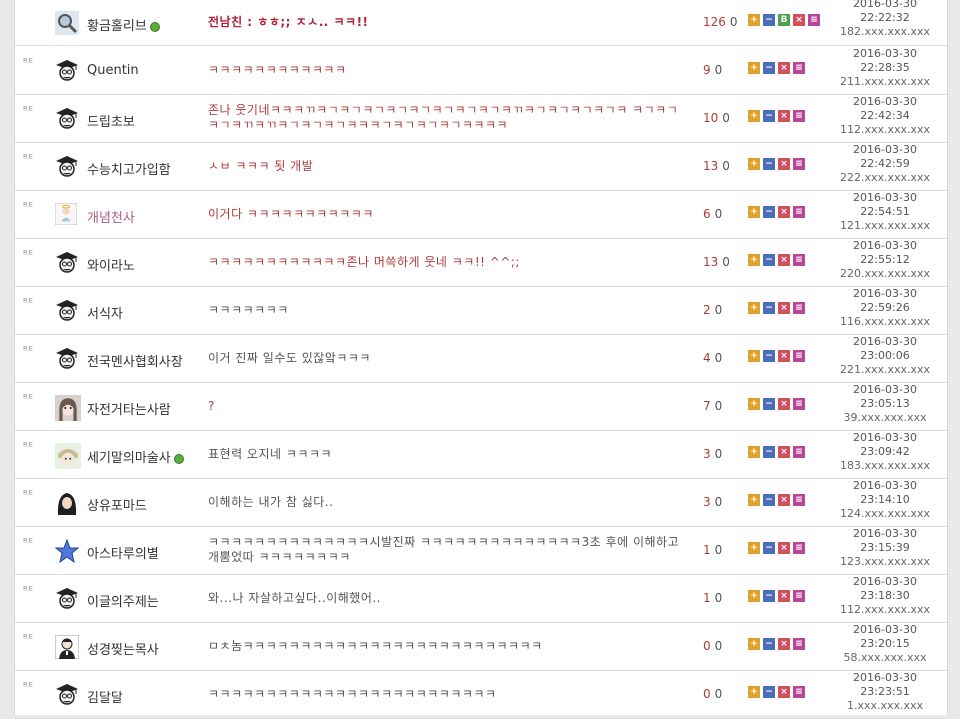 The height and width of the screenshot is (719, 960). I want to click on nickname-text: 아스타루의별, so click(123, 554).